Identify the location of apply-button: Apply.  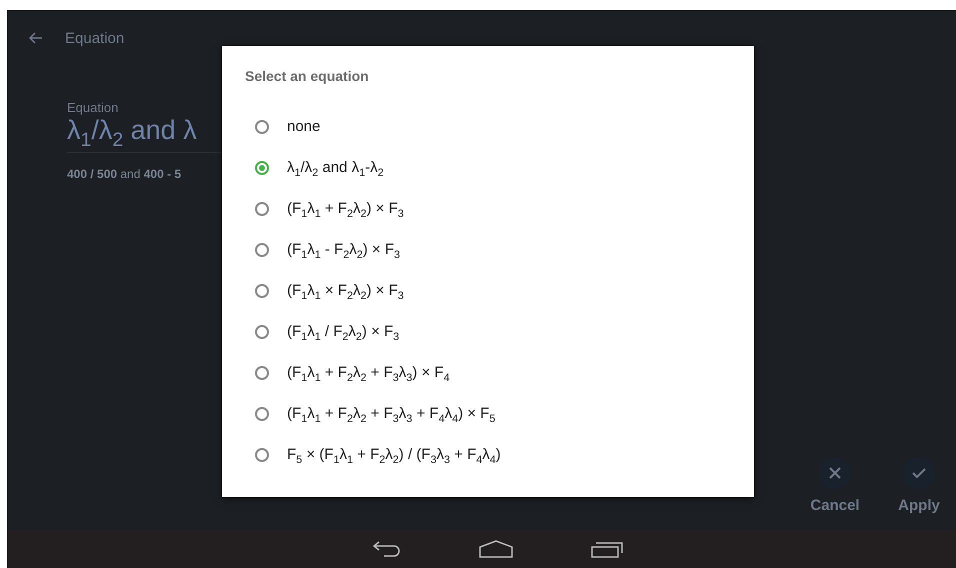
(919, 485).